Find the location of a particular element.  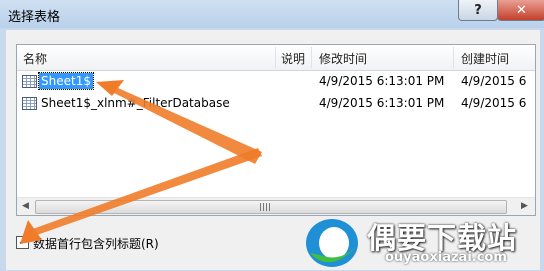

list-header: 名称 说明 修改时间 创建时间 is located at coordinates (276, 58).